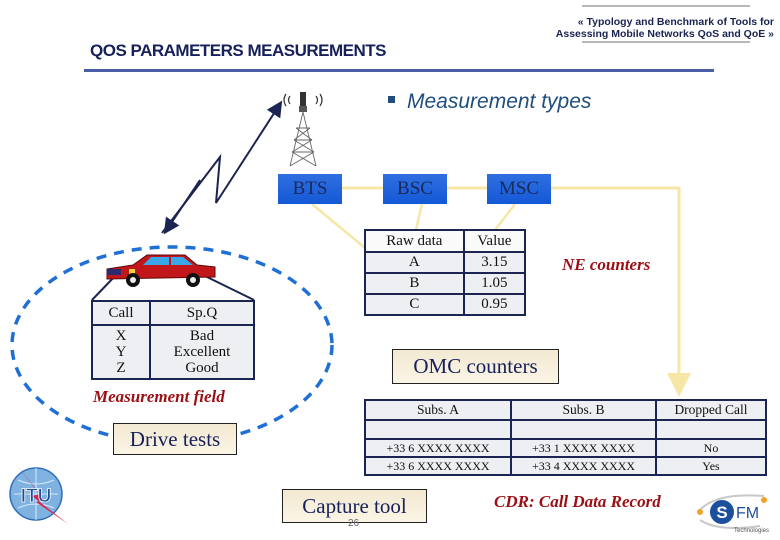  I want to click on cell-tower-icon, so click(303, 129).